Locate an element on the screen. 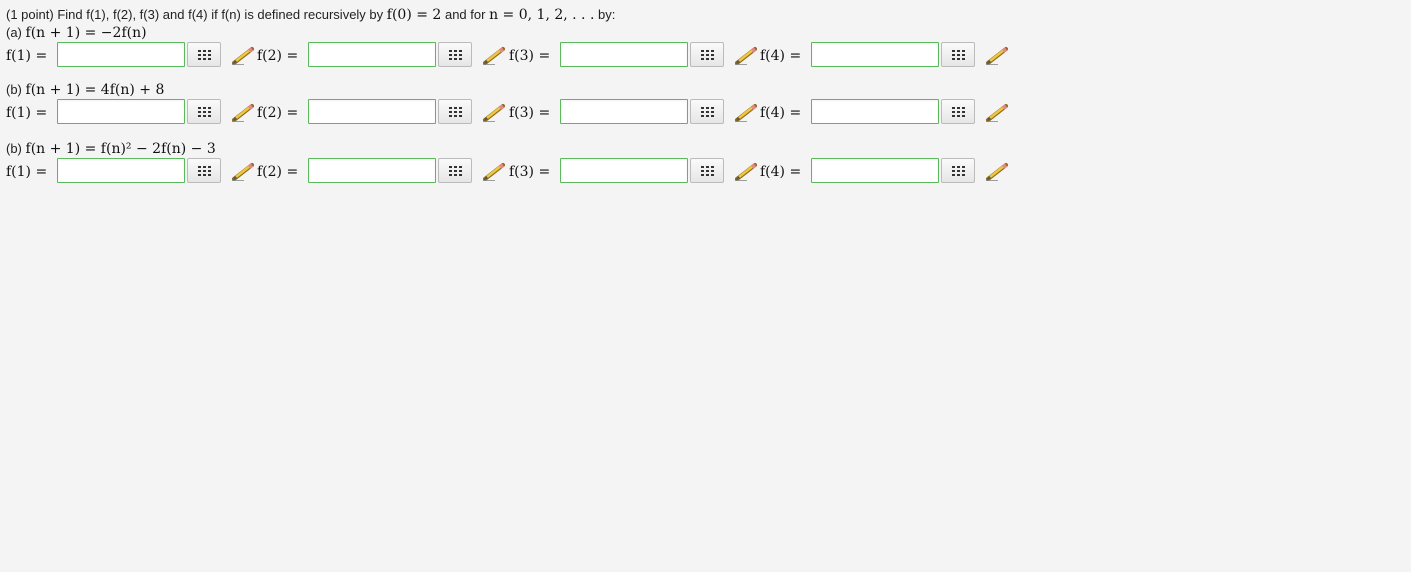  and-for-text: and for is located at coordinates (465, 14).